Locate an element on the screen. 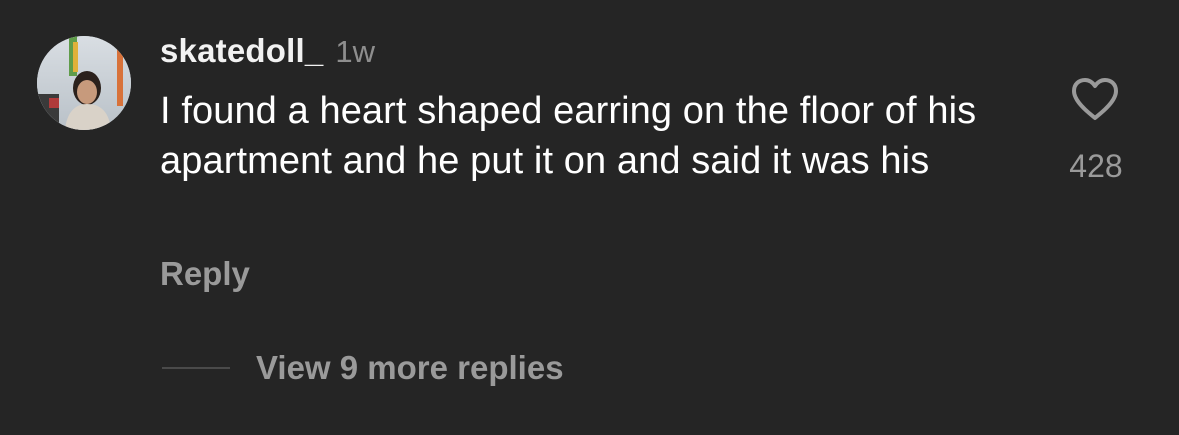 This screenshot has width=1179, height=435. like-button: 428 is located at coordinates (1096, 136).